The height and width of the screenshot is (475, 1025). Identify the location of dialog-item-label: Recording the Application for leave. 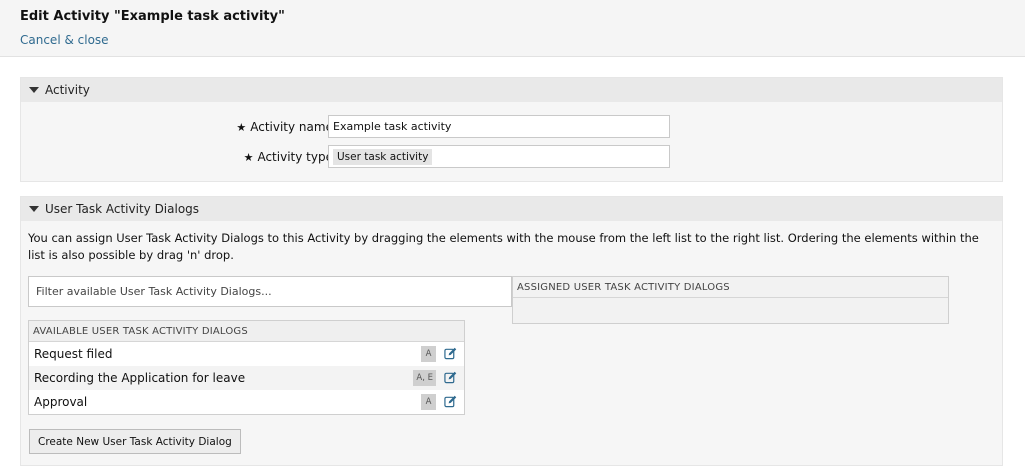
(140, 378).